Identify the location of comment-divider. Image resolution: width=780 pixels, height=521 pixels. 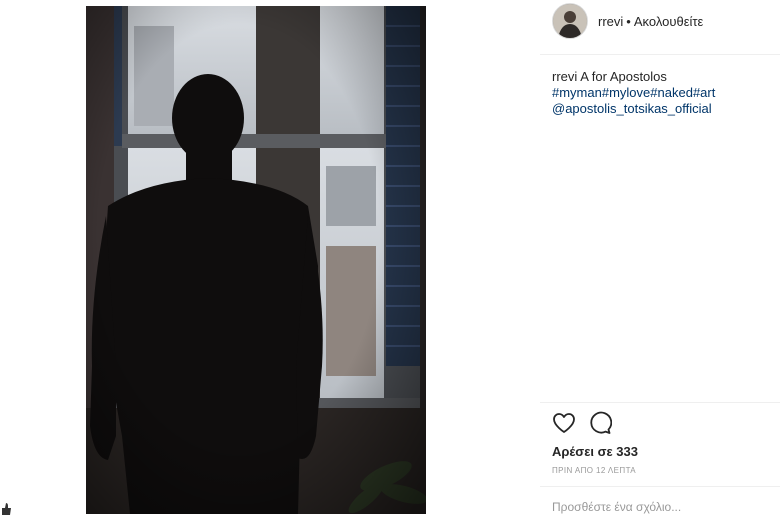
(660, 486).